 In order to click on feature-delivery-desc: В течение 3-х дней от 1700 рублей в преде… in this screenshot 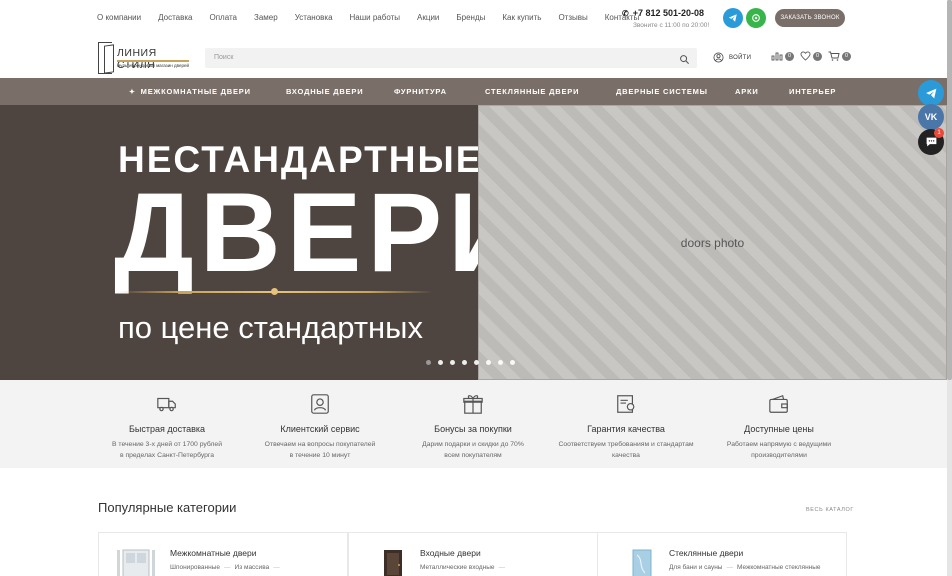, I will do `click(167, 450)`.